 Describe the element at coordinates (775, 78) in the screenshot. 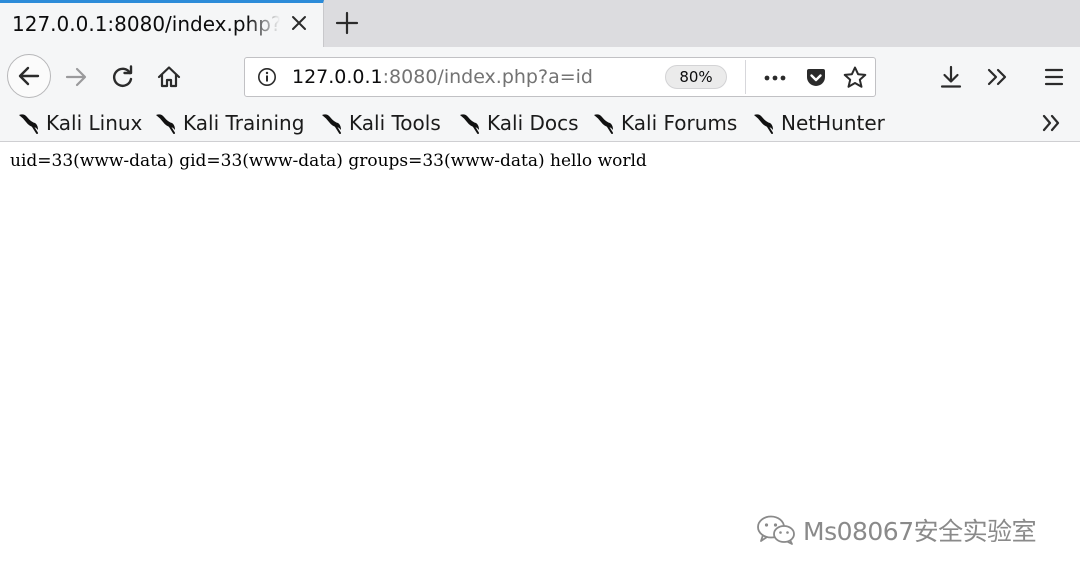

I see `more-dots-icon` at that location.